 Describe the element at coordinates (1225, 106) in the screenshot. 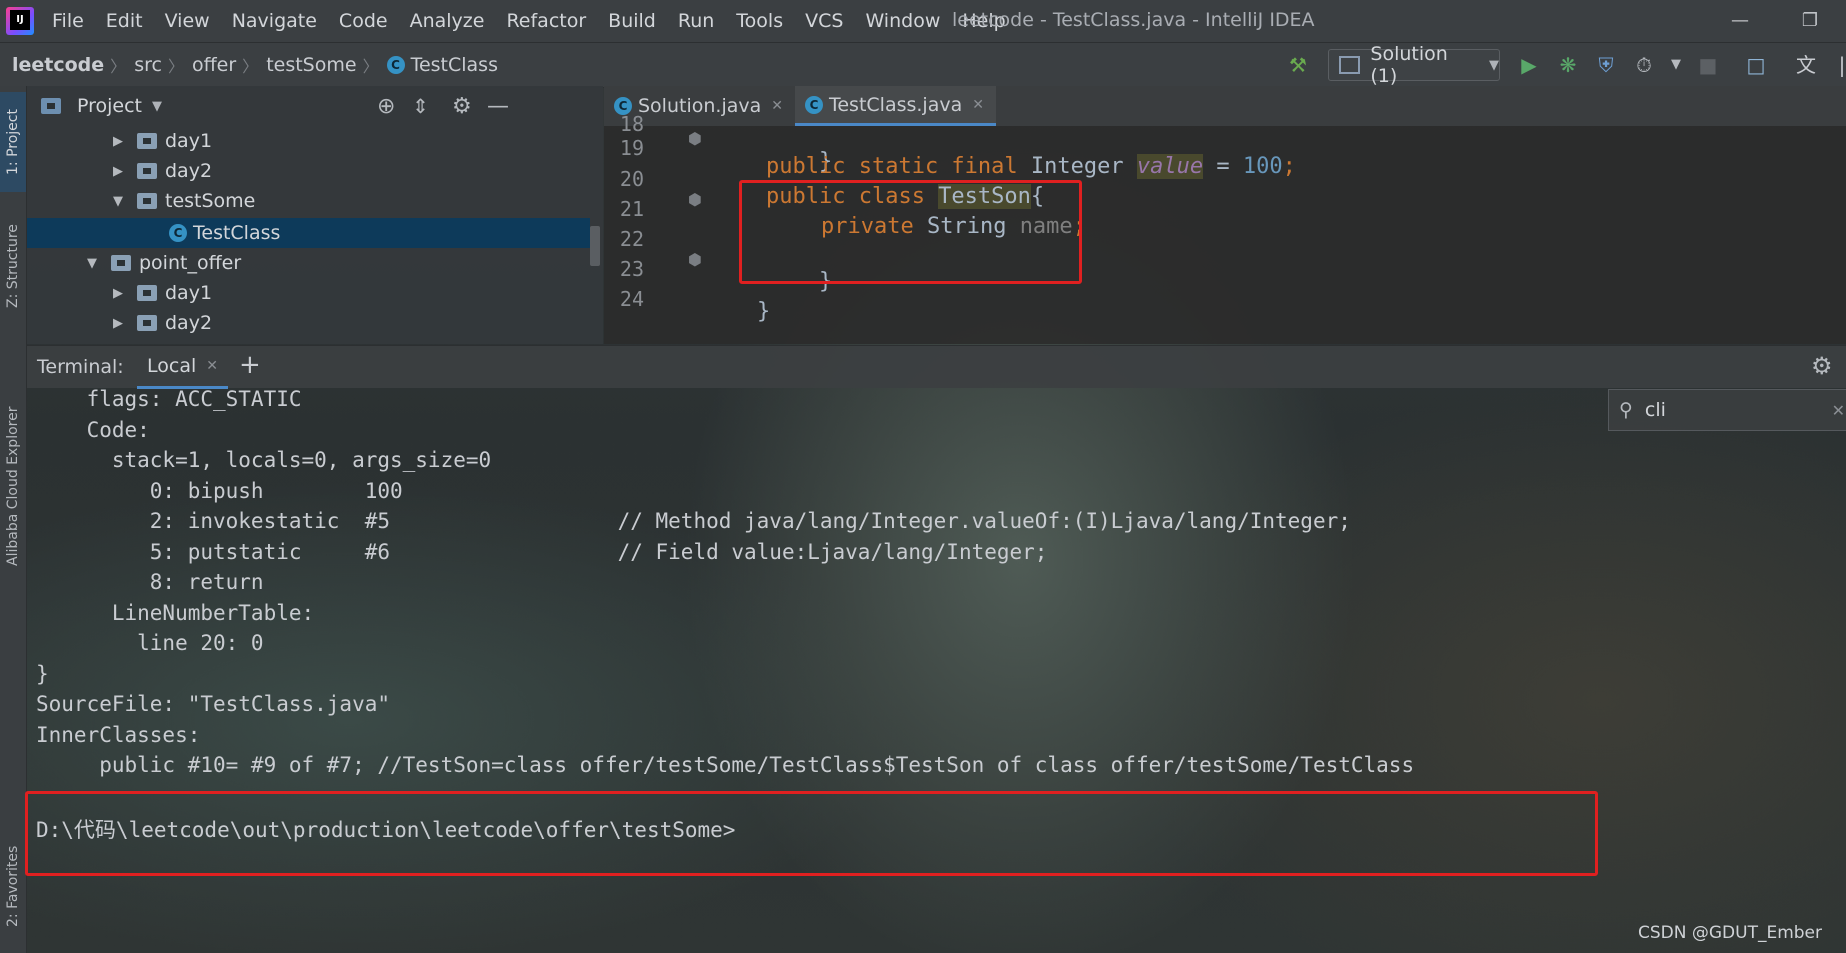

I see `editor-tab-bar: C Solution.java ✕ C TestClass.java ✕` at that location.